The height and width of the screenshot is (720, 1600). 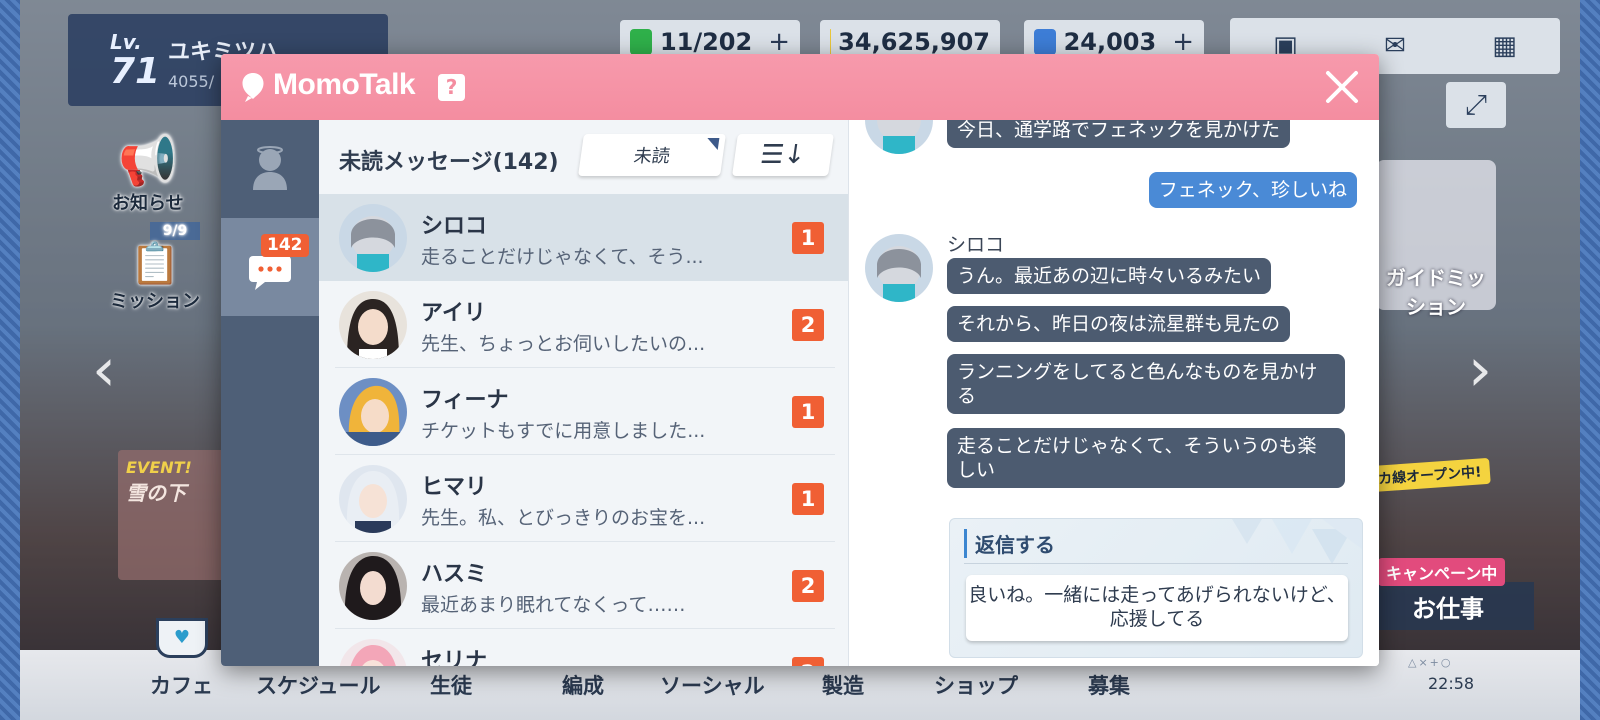 I want to click on button-symbols: △×+○, so click(x=1430, y=662).